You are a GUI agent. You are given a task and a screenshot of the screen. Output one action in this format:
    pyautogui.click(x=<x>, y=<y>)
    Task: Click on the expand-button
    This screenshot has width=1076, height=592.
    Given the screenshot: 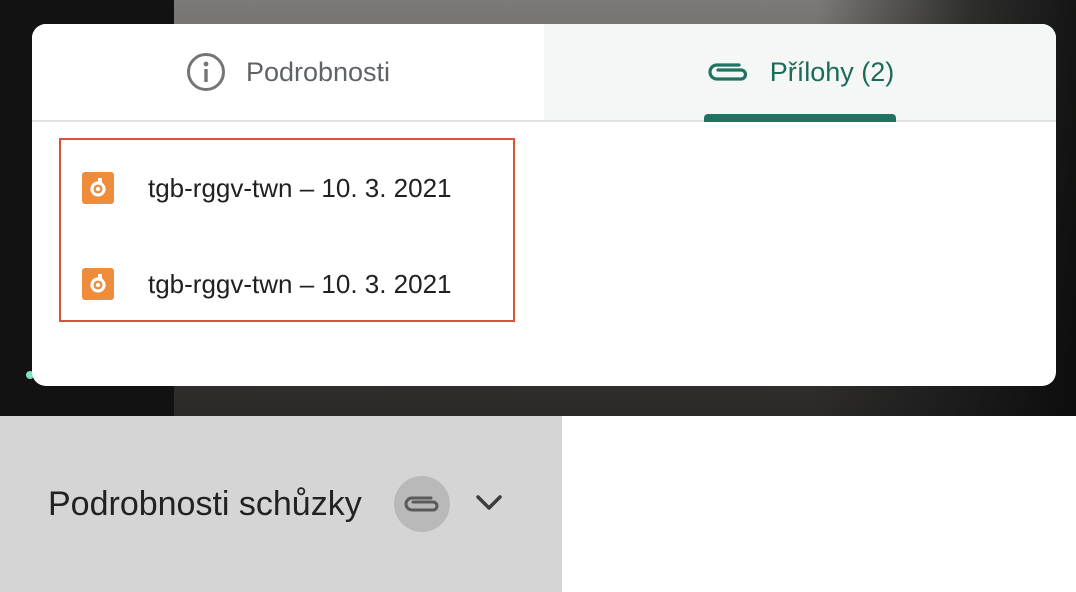 What is the action you would take?
    pyautogui.click(x=489, y=503)
    